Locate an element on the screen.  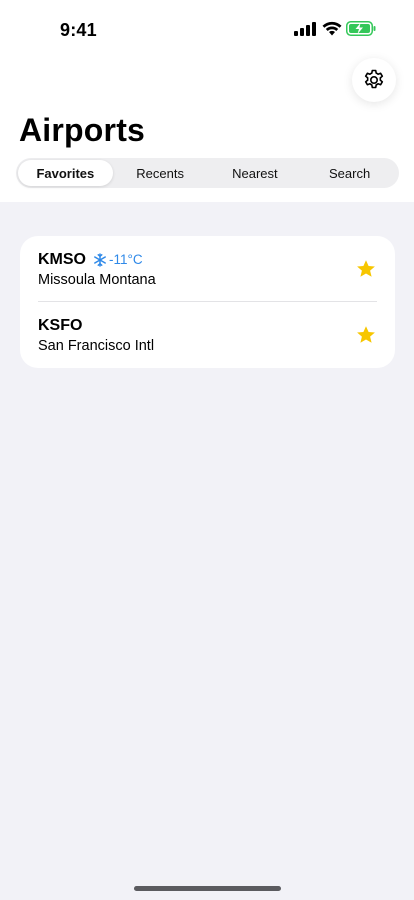
temperature: -11°C is located at coordinates (126, 259).